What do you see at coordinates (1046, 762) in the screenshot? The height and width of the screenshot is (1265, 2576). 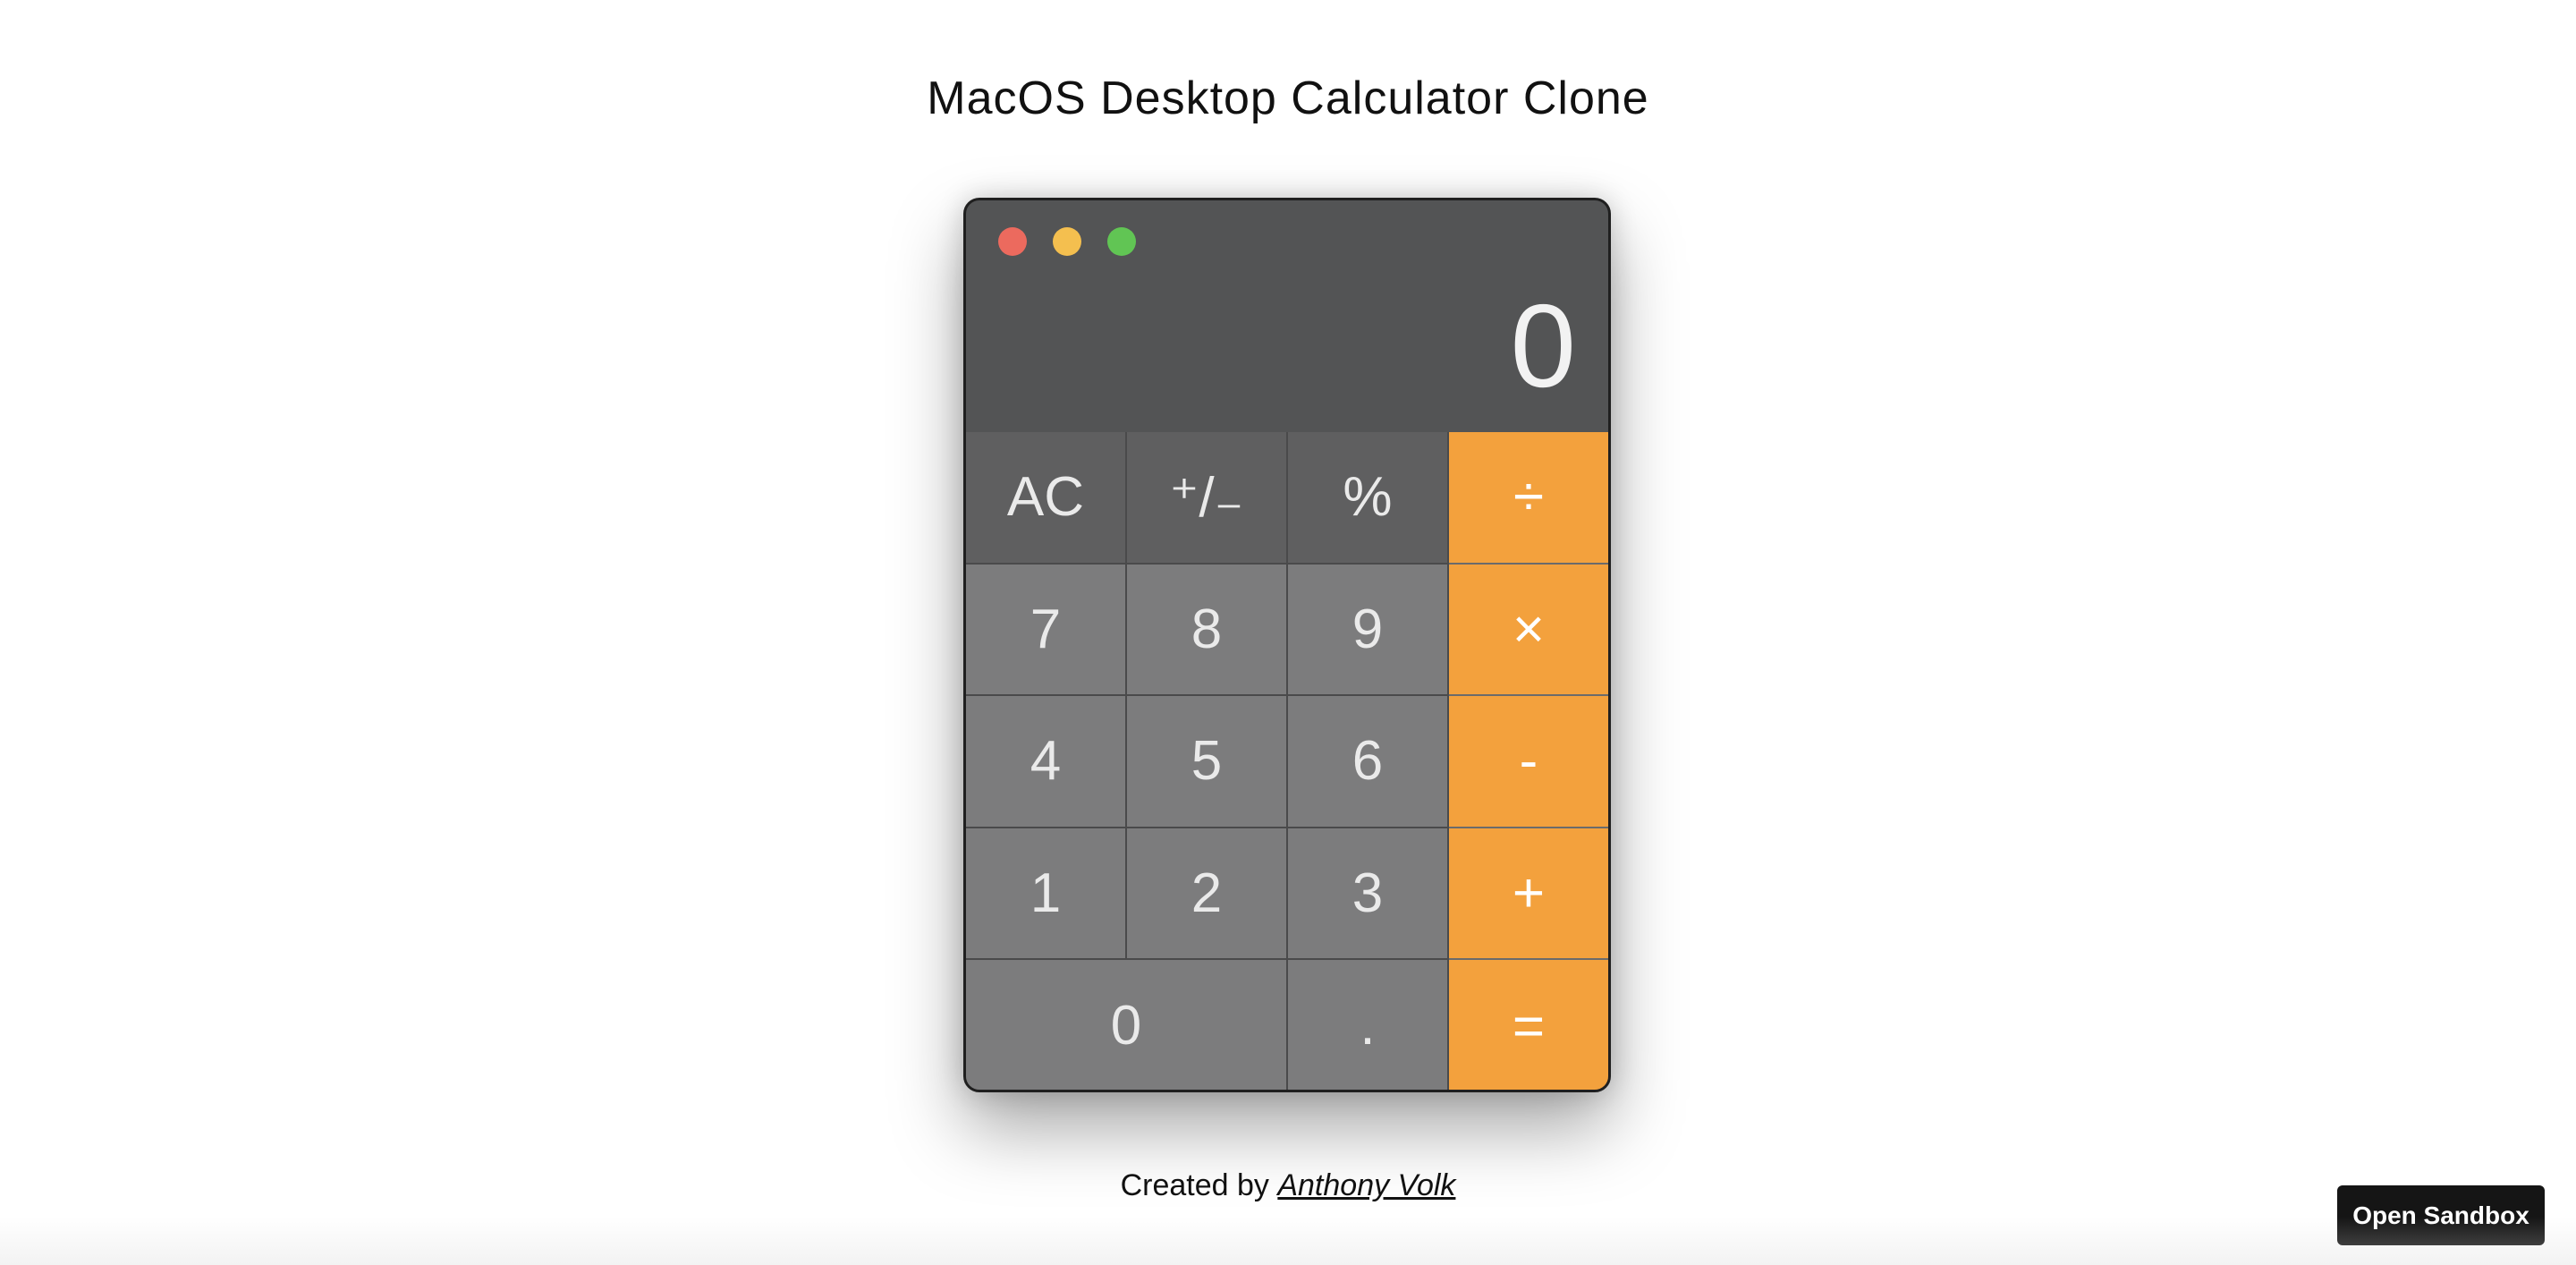 I see `digit-4-button: 4` at bounding box center [1046, 762].